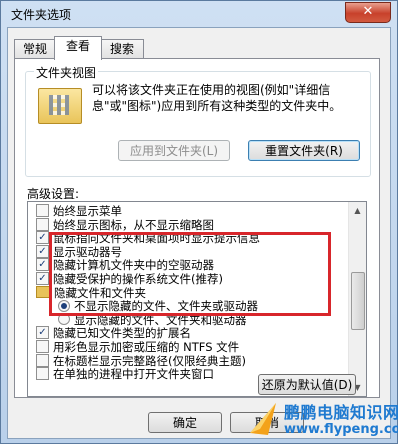 Image resolution: width=398 pixels, height=444 pixels. I want to click on folder-views-label: 文件夹视图, so click(66, 72).